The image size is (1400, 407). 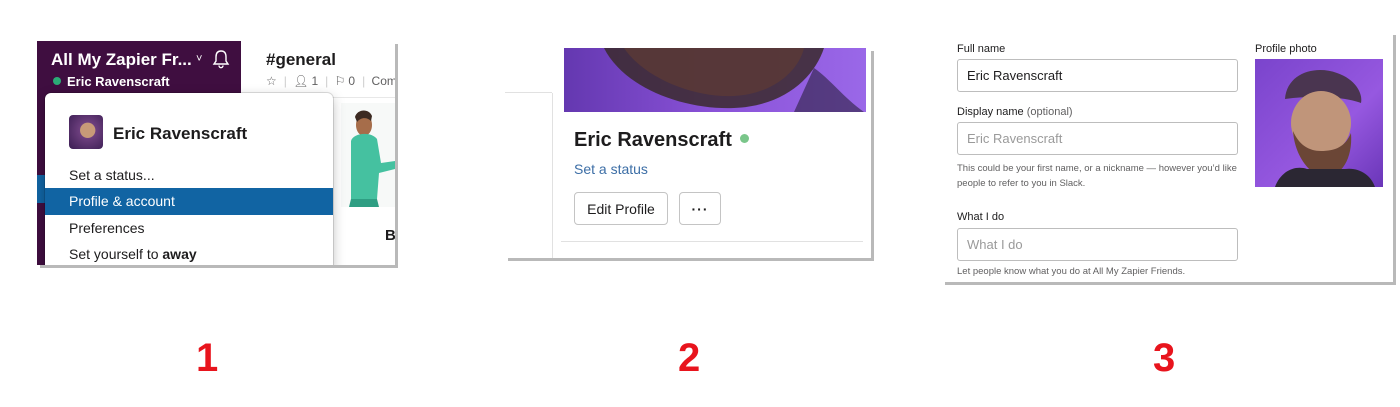 What do you see at coordinates (383, 81) in the screenshot?
I see `channel-topic-truncated: Com` at bounding box center [383, 81].